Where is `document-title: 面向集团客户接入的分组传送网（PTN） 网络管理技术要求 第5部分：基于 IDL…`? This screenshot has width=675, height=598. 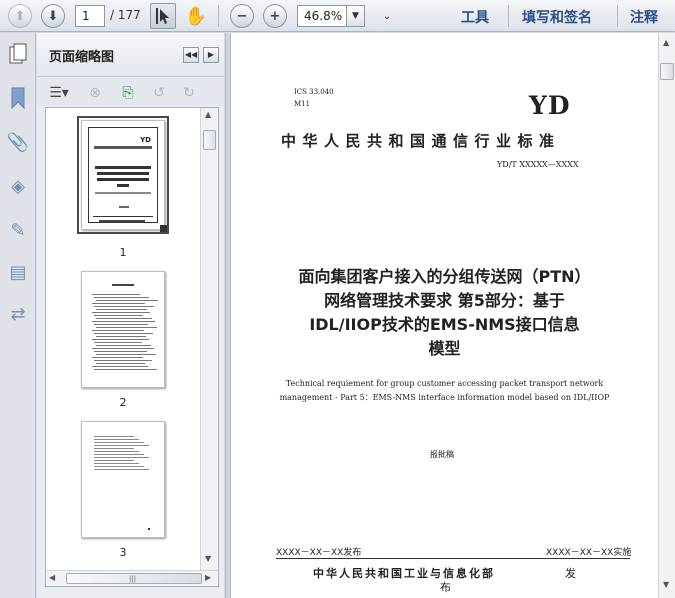 document-title: 面向集团客户接入的分组传送网（PTN） 网络管理技术要求 第5部分：基于 IDL… is located at coordinates (444, 313).